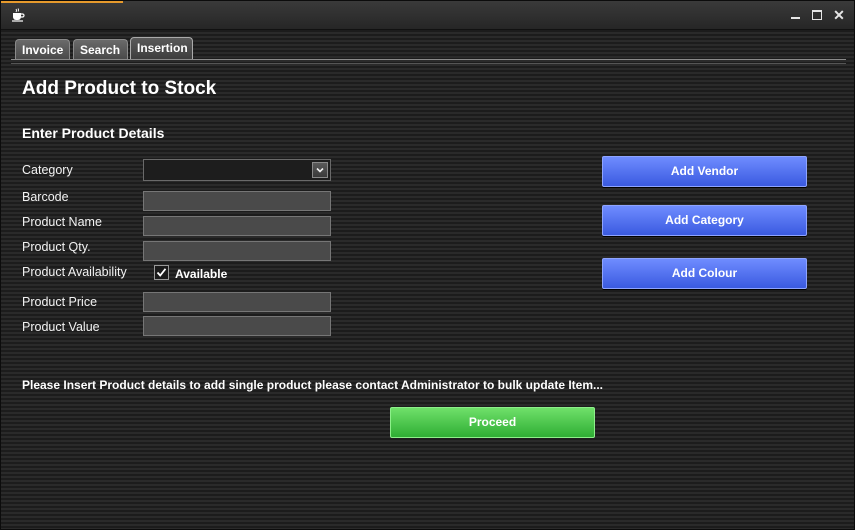 This screenshot has height=530, width=855. What do you see at coordinates (119, 88) in the screenshot?
I see `page-title: Add Product to Stock` at bounding box center [119, 88].